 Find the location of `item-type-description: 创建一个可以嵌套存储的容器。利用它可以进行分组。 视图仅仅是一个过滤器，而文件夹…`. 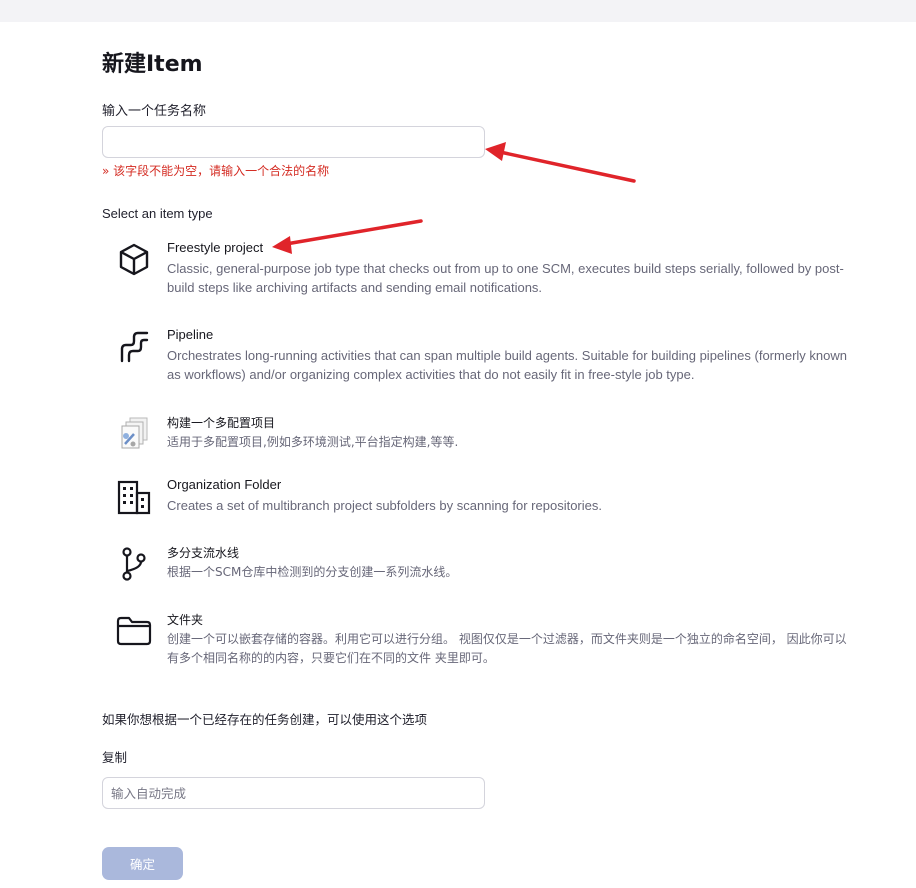

item-type-description: 创建一个可以嵌套存储的容器。利用它可以进行分组。 视图仅仅是一个过滤器，而文件夹… is located at coordinates (507, 648).